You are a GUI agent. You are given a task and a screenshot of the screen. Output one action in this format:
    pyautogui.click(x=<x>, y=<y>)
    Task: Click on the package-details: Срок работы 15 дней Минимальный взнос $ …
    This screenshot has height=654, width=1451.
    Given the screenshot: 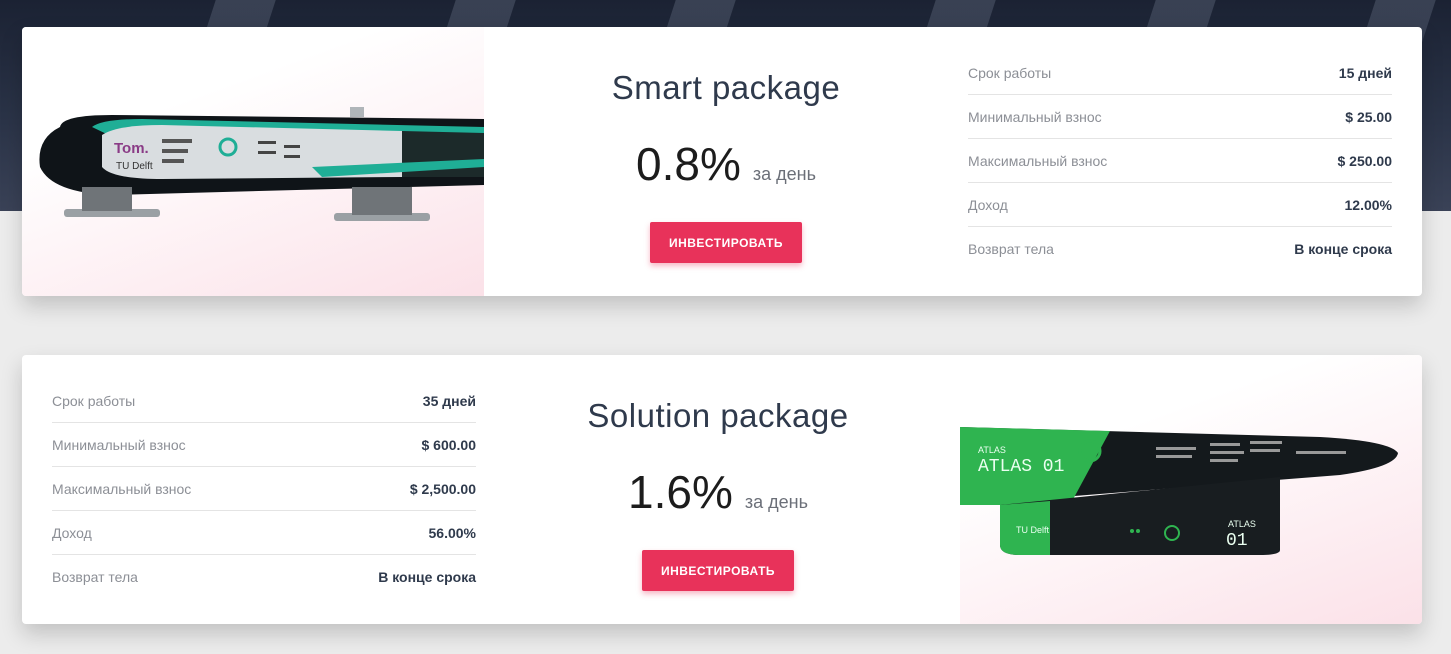 What is the action you would take?
    pyautogui.click(x=1180, y=161)
    